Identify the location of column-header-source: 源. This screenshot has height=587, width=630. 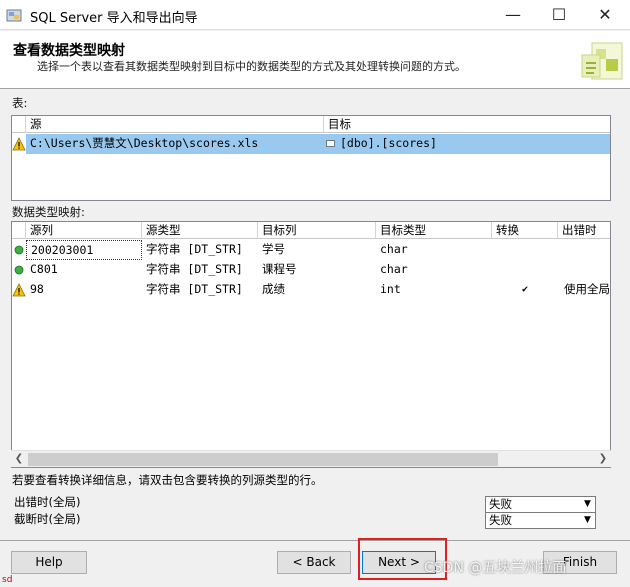
(175, 124).